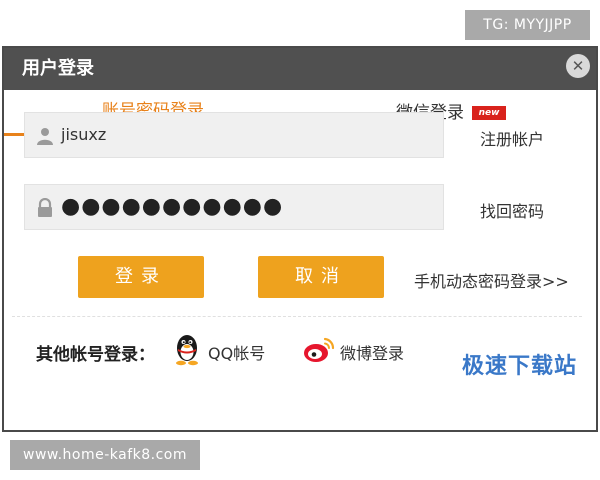  What do you see at coordinates (321, 277) in the screenshot?
I see `cancel-button: 取消` at bounding box center [321, 277].